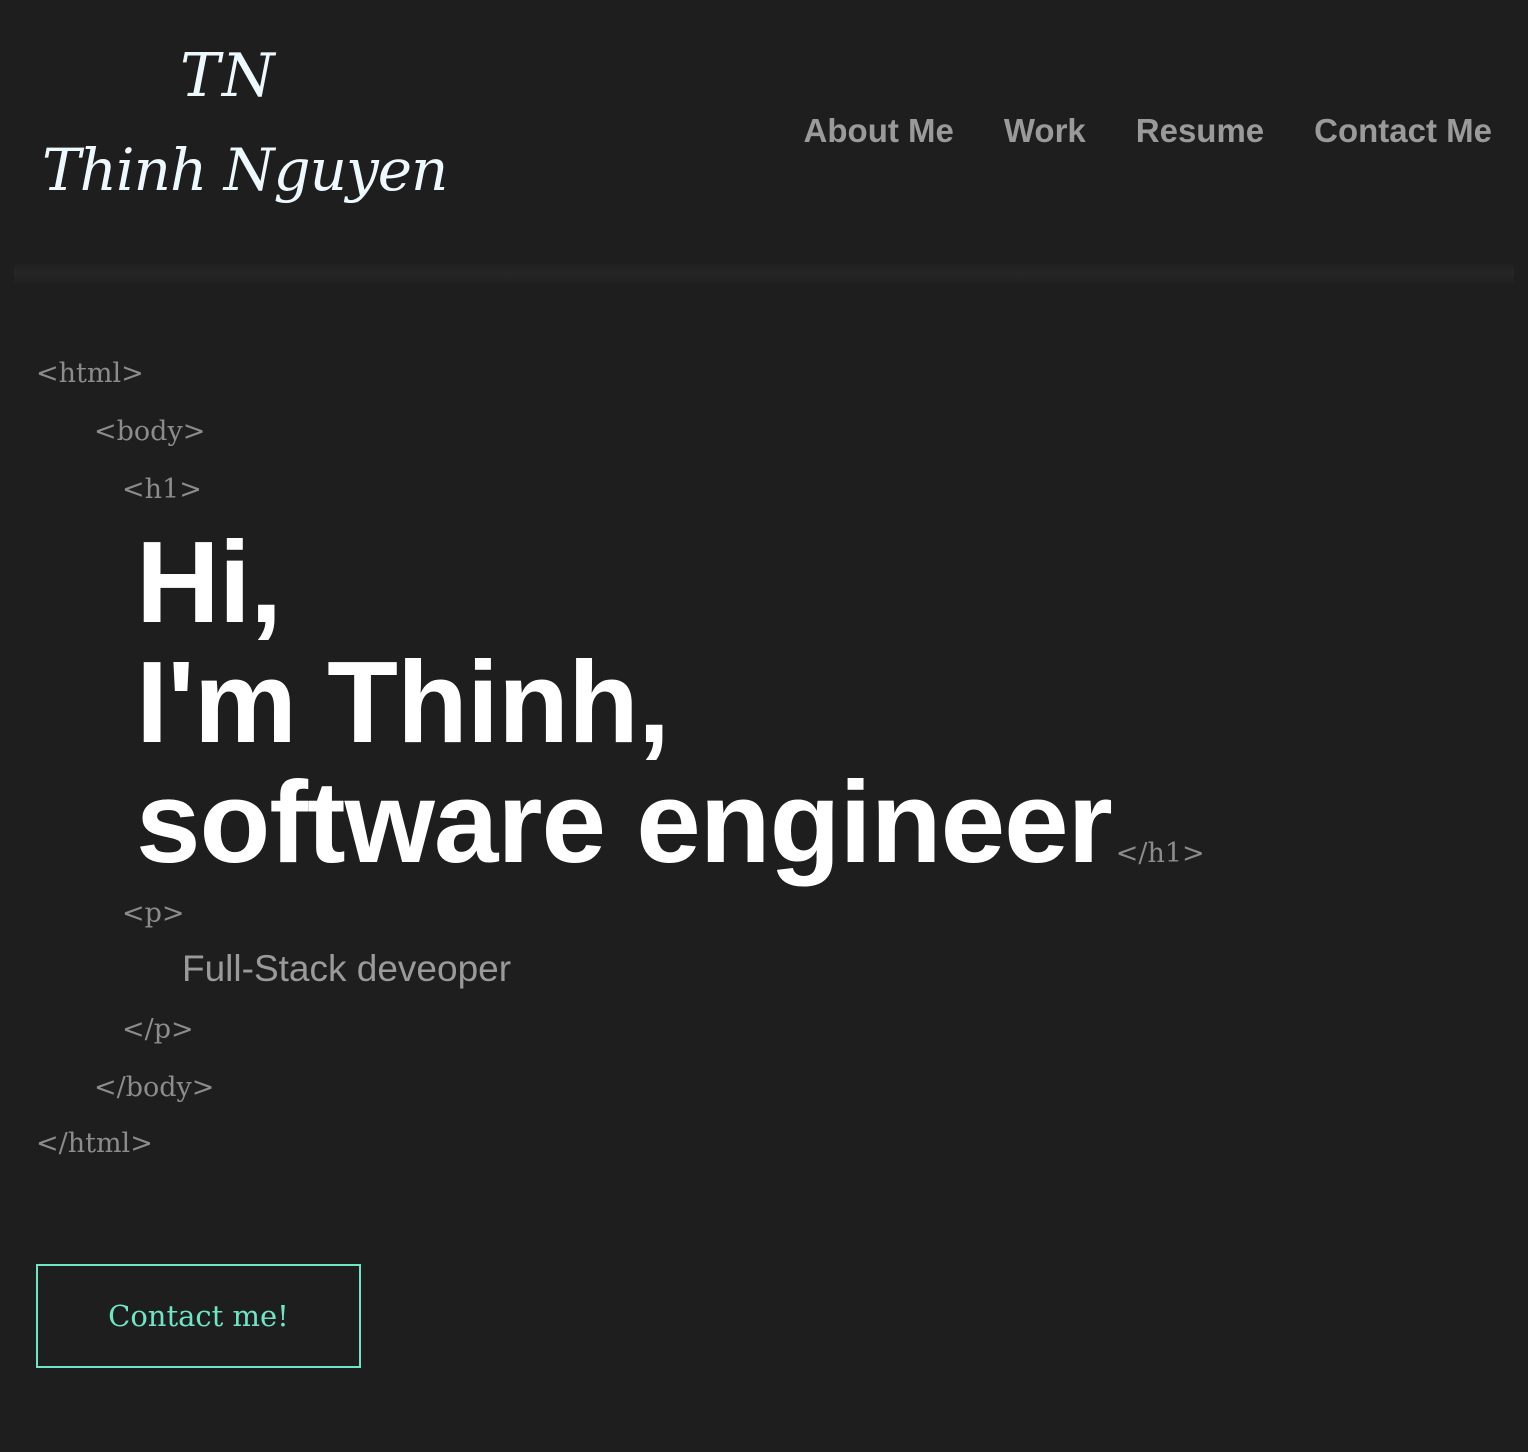 This screenshot has height=1452, width=1528. I want to click on logo-name: Thinh Nguyen, so click(245, 170).